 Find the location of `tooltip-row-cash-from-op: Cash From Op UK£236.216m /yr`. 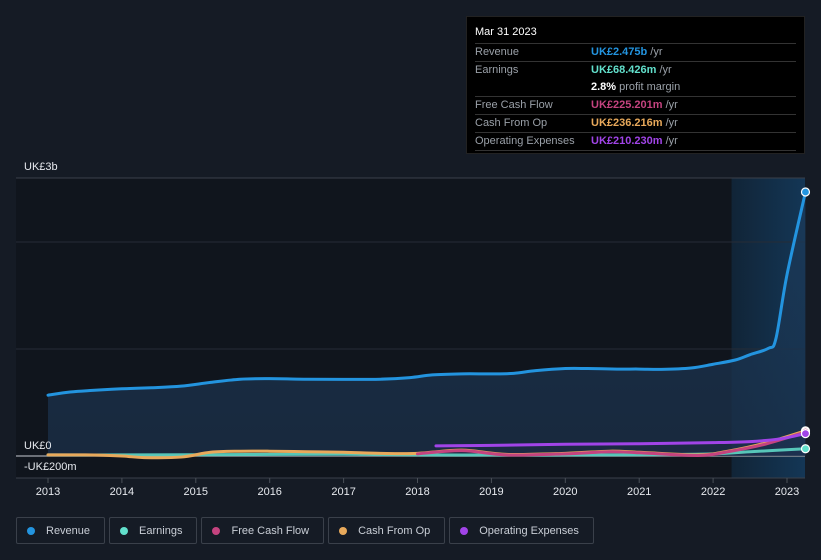

tooltip-row-cash-from-op: Cash From Op UK£236.216m /yr is located at coordinates (635, 123).